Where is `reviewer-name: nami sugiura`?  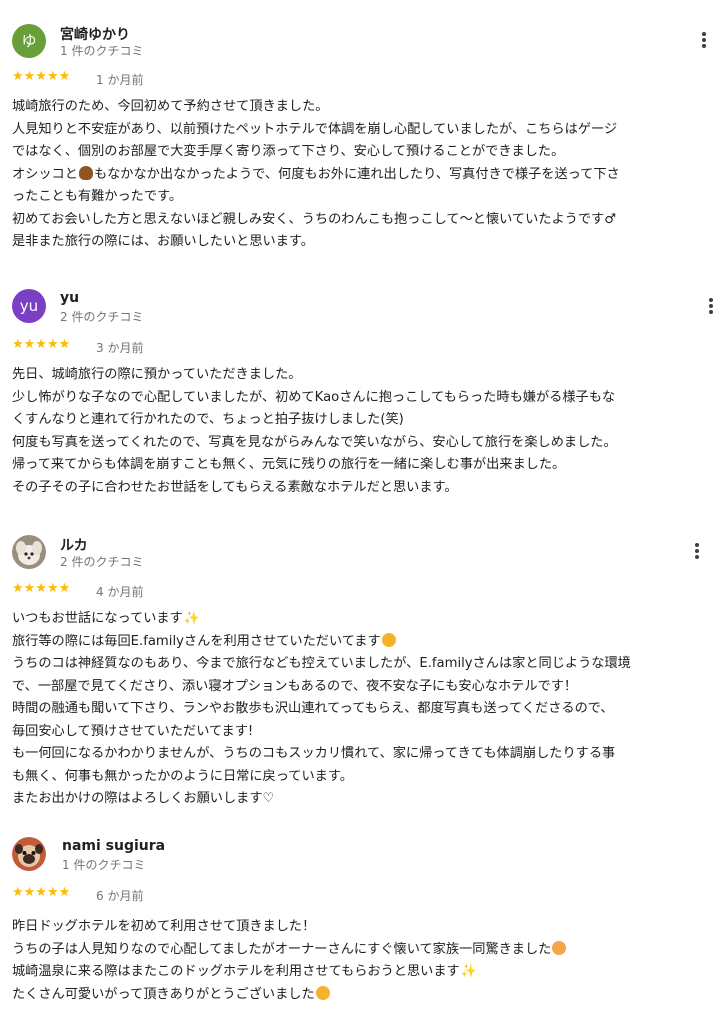
reviewer-name: nami sugiura is located at coordinates (113, 846).